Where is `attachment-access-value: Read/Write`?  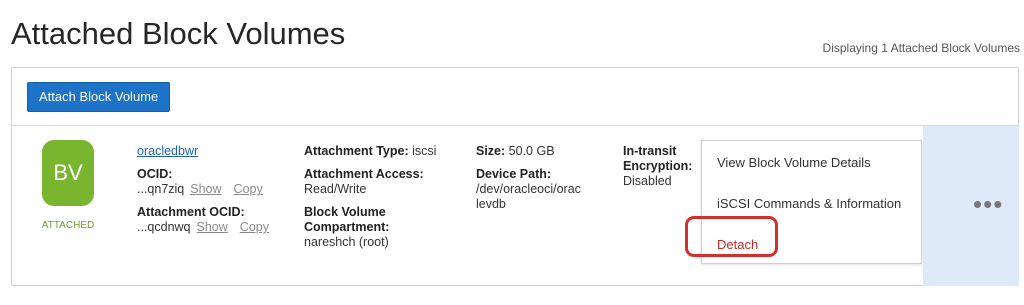
attachment-access-value: Read/Write is located at coordinates (335, 189).